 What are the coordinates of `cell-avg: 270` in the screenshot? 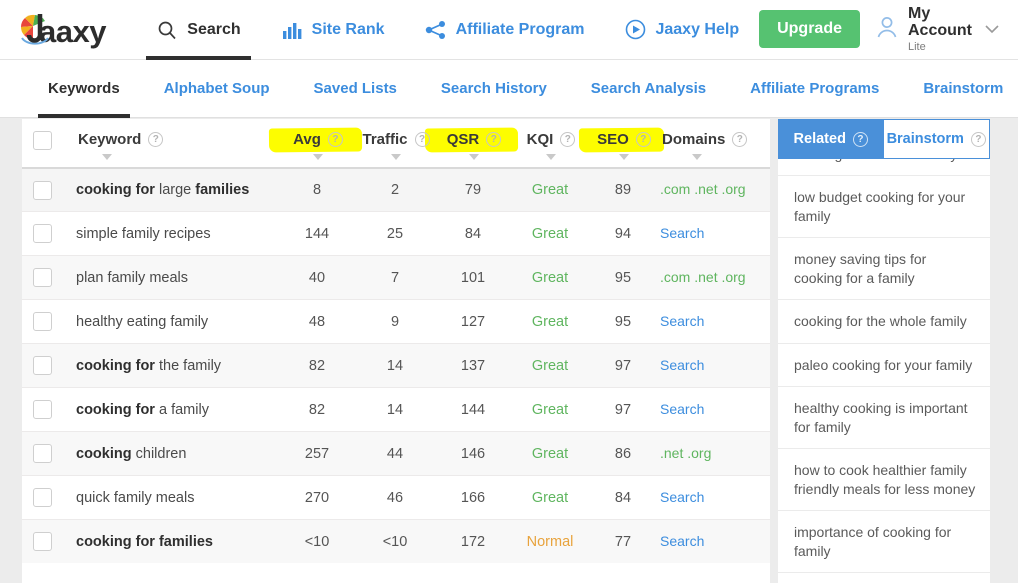 It's located at (317, 497).